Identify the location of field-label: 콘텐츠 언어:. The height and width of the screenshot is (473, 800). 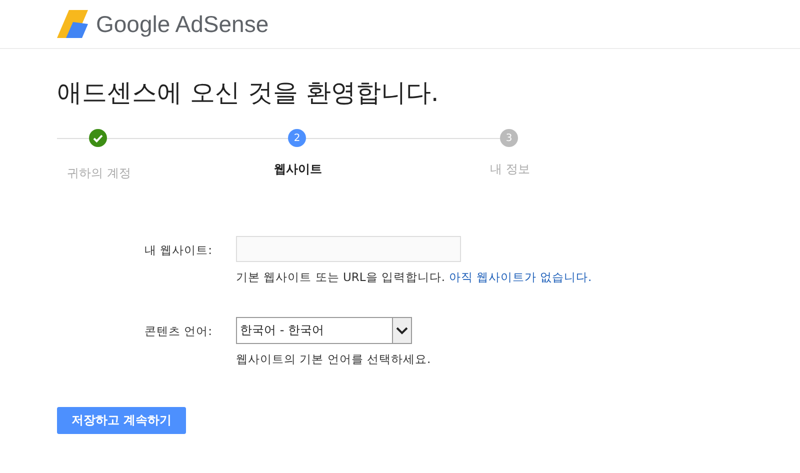
(178, 332).